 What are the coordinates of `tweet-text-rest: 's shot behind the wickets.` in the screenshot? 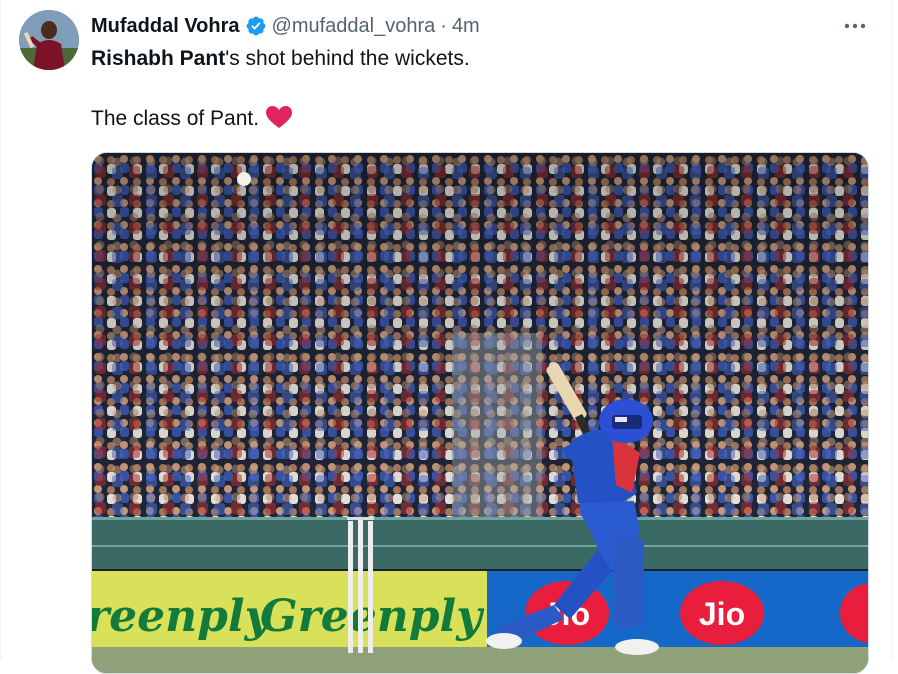 It's located at (347, 58).